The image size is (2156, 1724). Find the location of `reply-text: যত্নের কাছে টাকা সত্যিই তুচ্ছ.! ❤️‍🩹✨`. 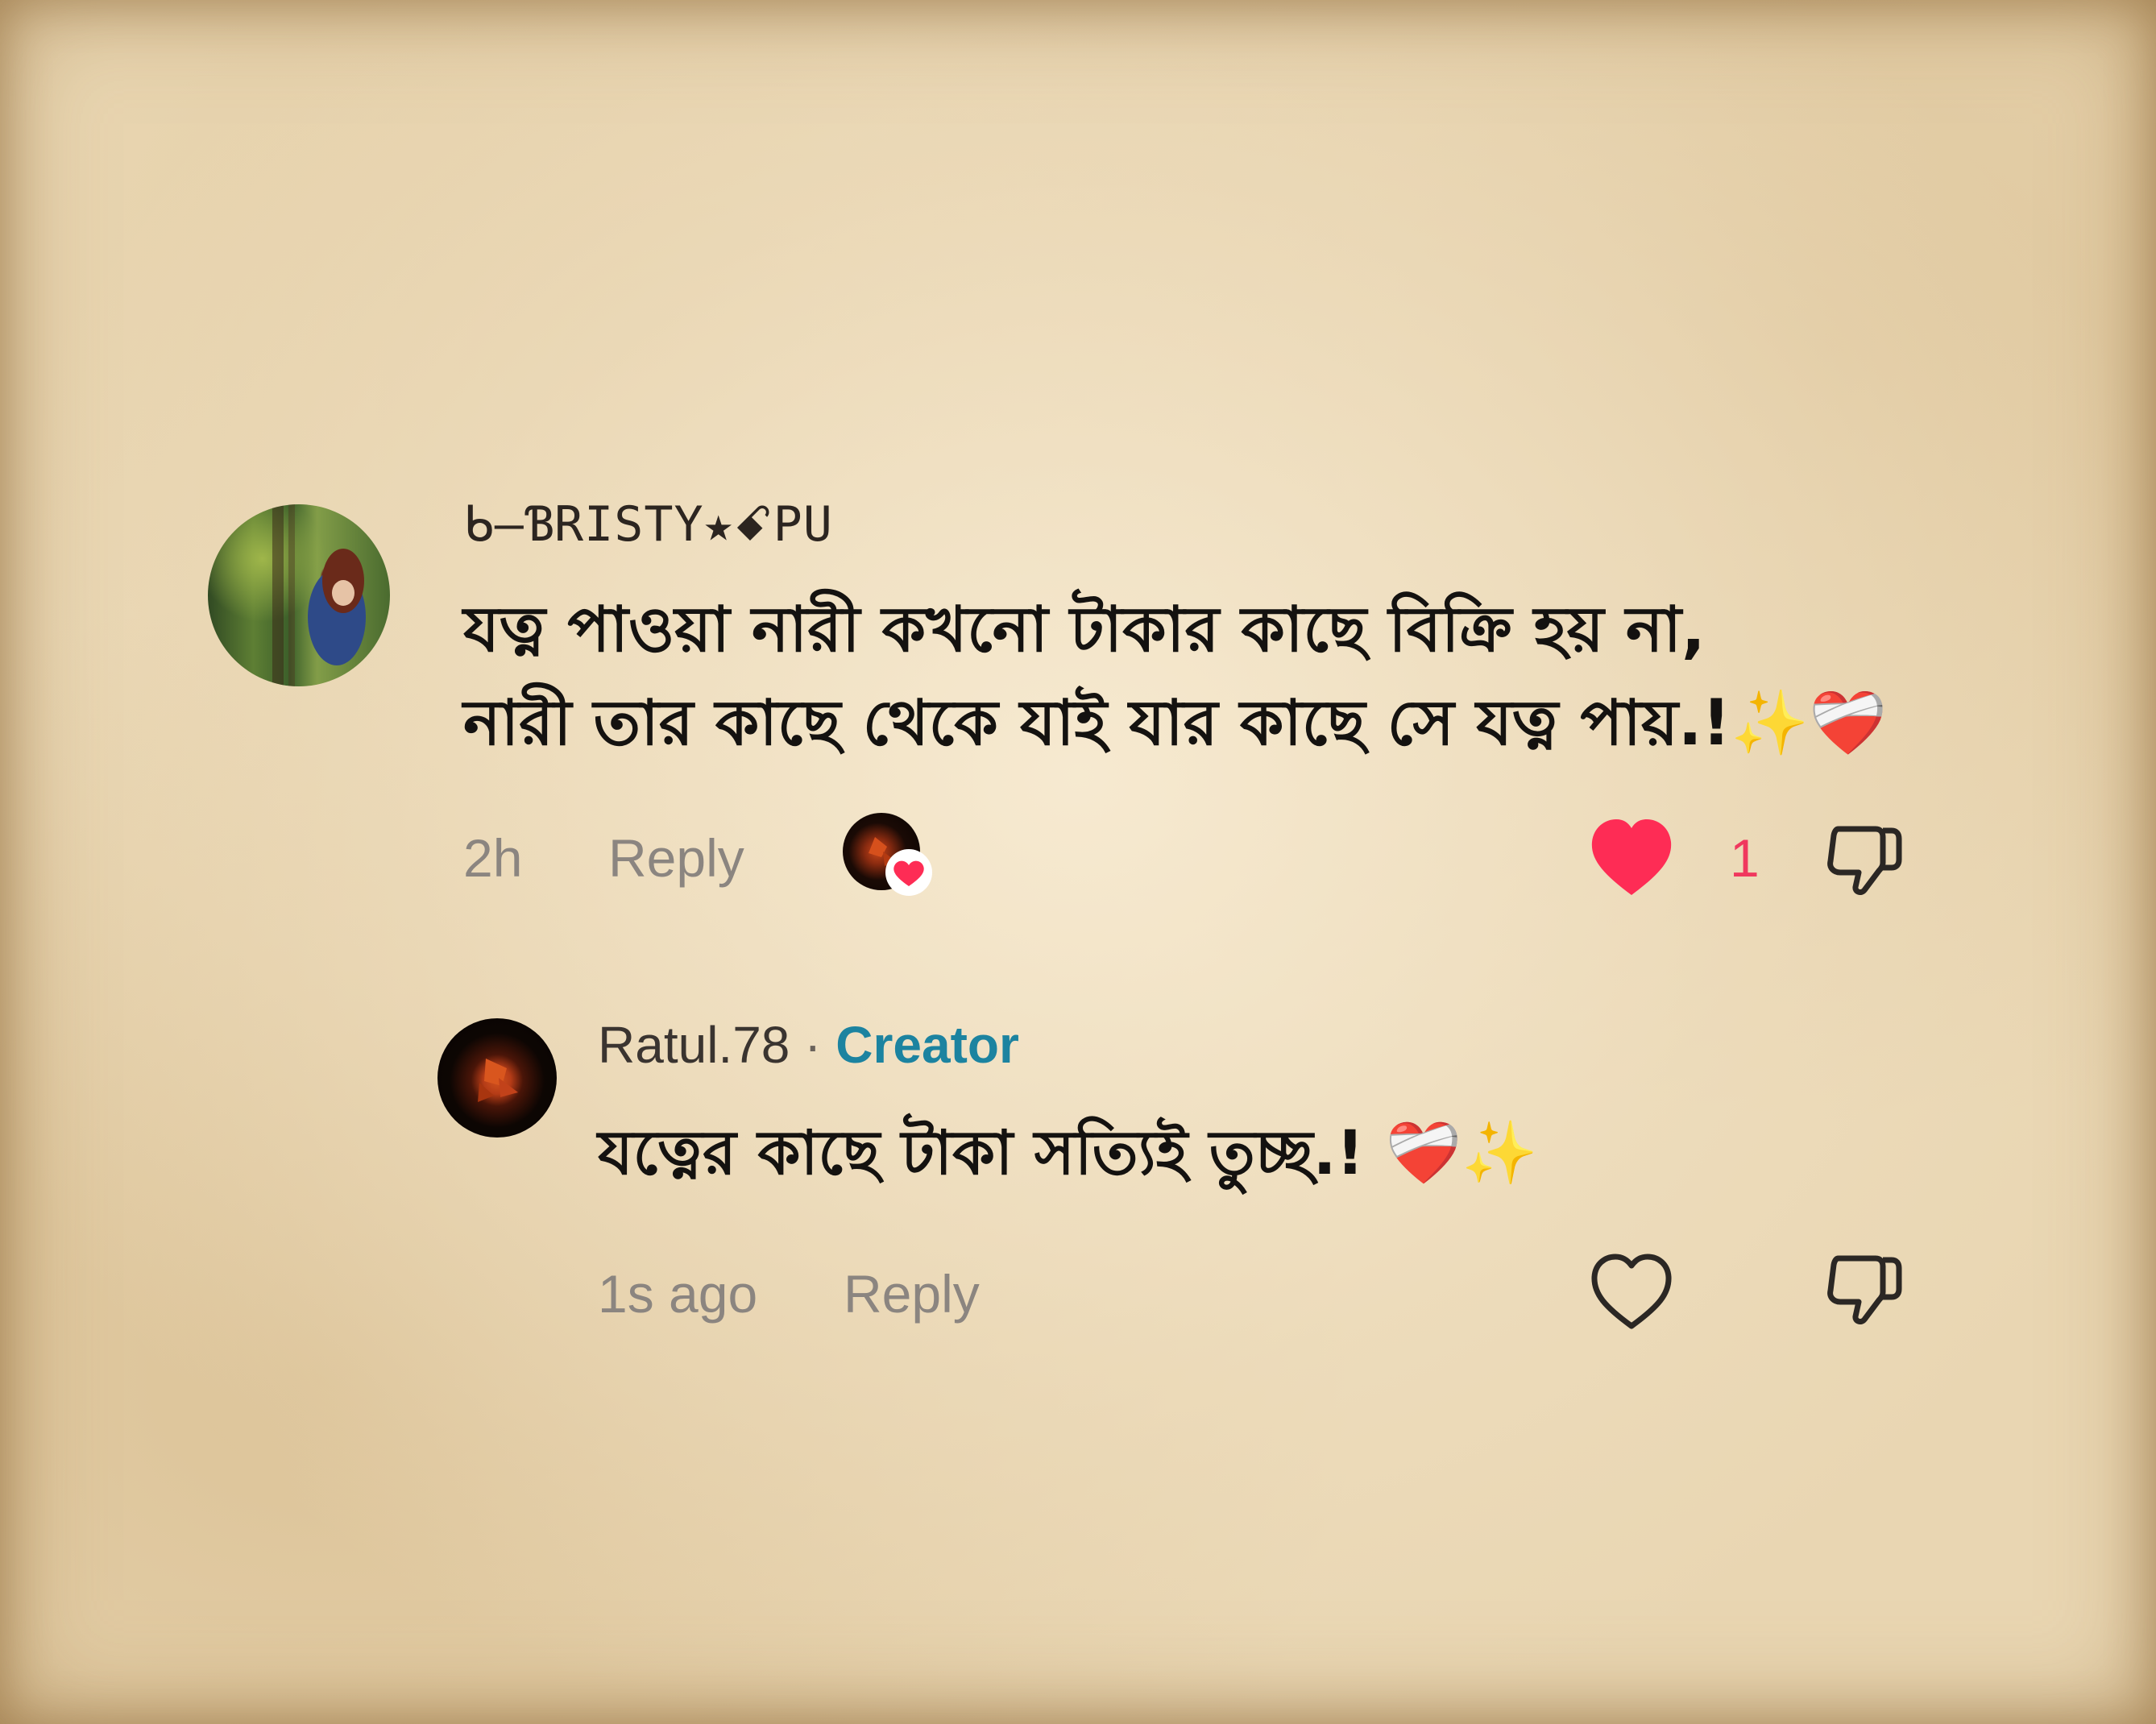

reply-text: যত্নের কাছে টাকা সত্যিই তুচ্ছ.! ❤️‍🩹✨ is located at coordinates (1068, 1153).